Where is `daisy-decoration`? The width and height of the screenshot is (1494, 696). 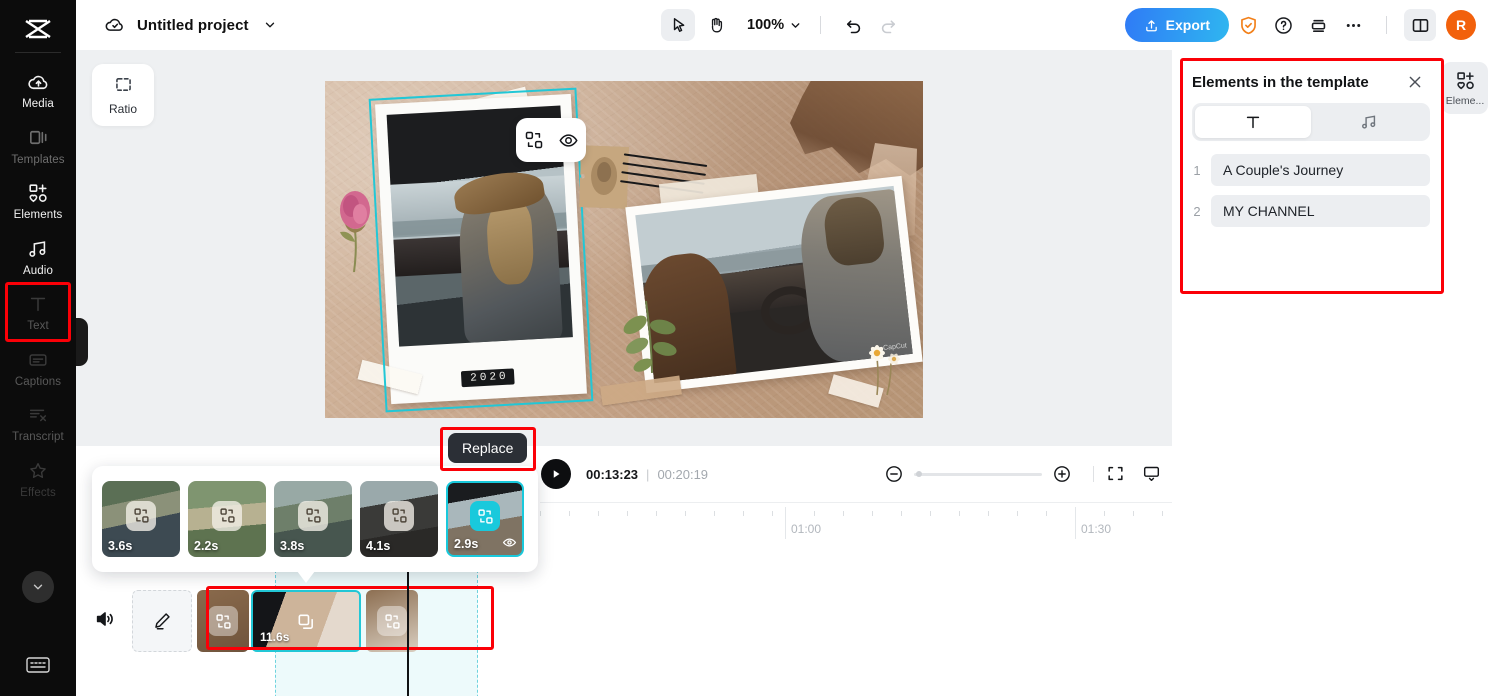
daisy-decoration is located at coordinates (884, 365).